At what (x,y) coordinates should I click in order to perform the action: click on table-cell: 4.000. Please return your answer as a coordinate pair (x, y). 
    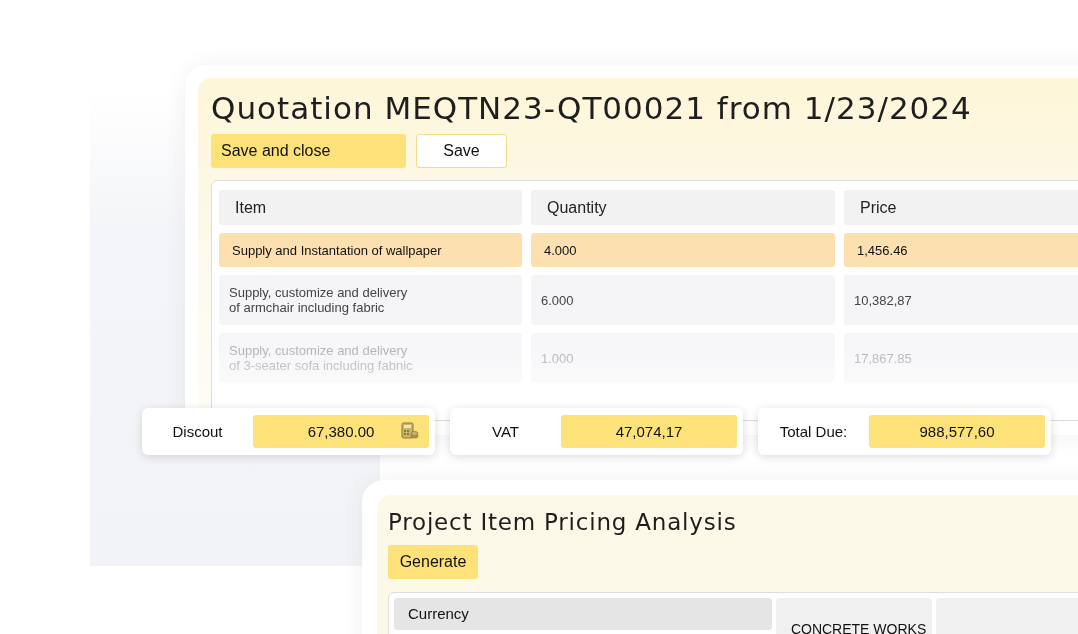
    Looking at the image, I should click on (683, 250).